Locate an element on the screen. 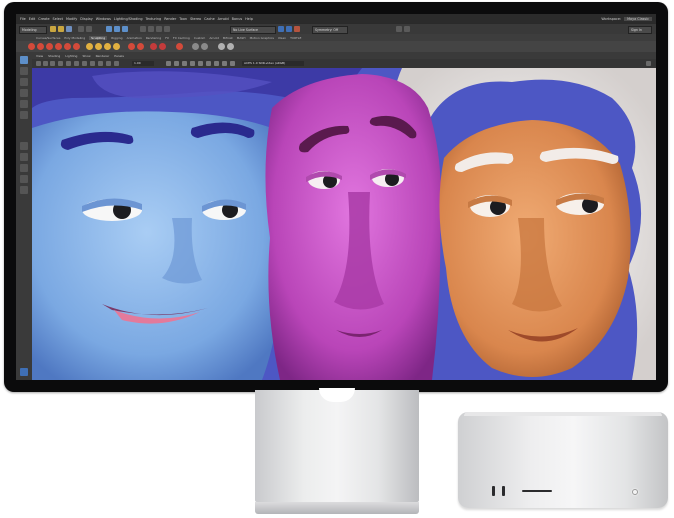  shelf-tab-mash: MASH is located at coordinates (241, 38).